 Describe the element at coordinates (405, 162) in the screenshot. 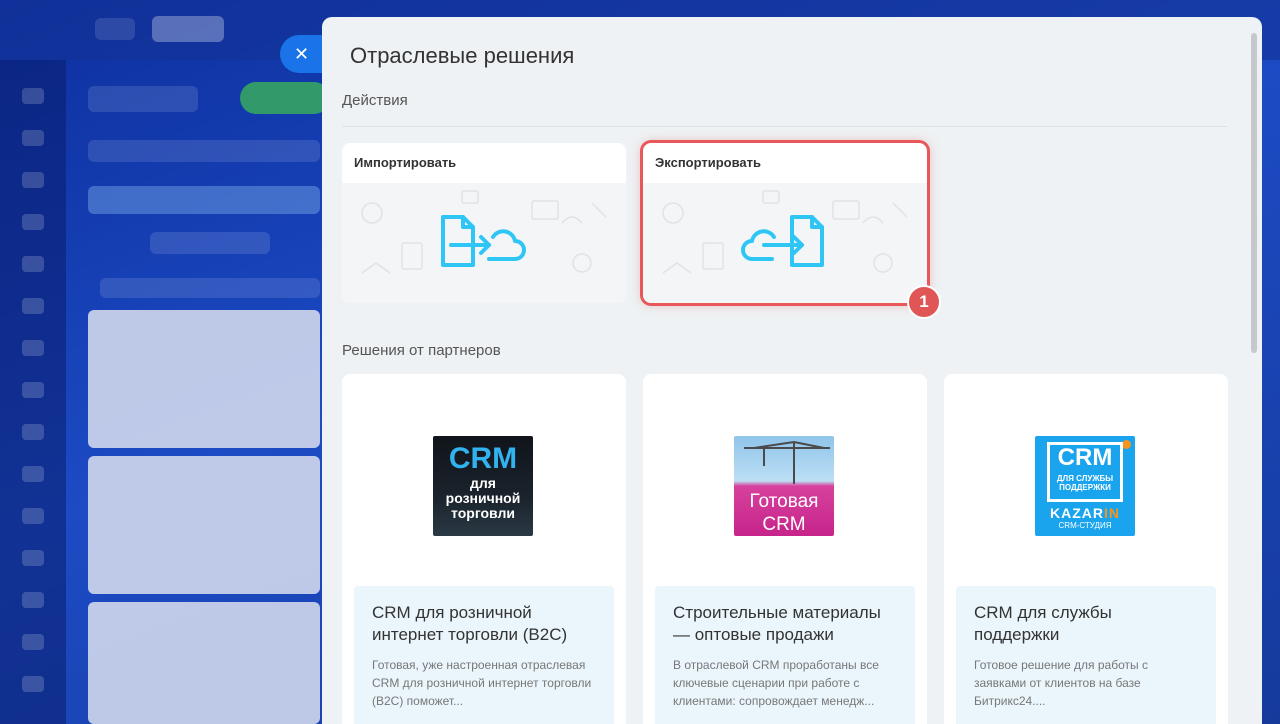

I see `import-label: Импортировать` at that location.